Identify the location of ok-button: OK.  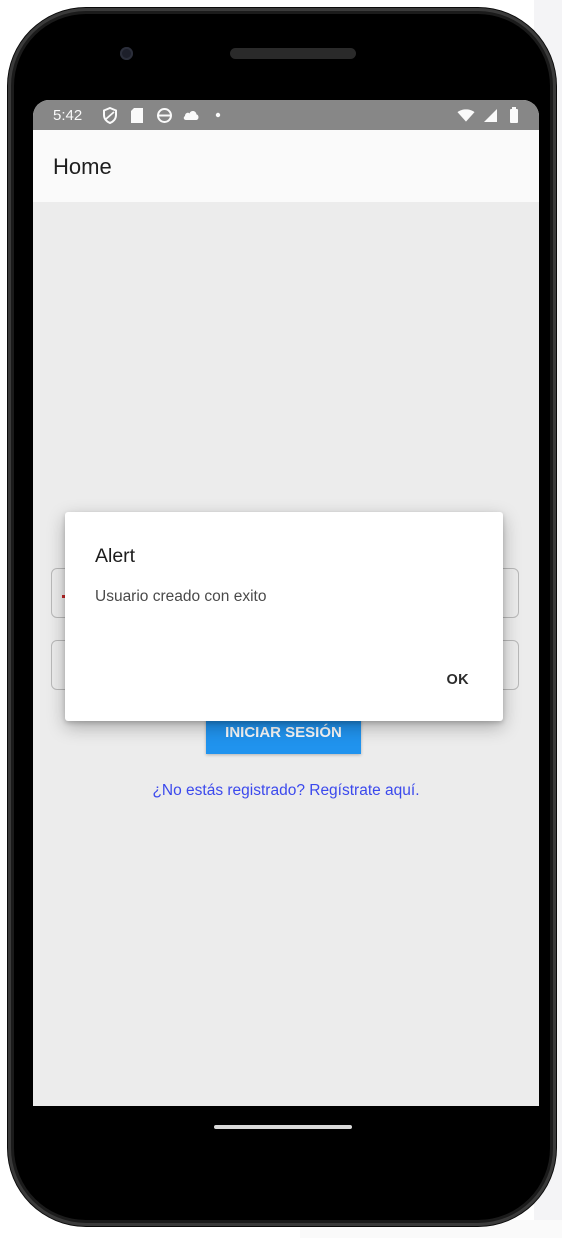
(457, 680).